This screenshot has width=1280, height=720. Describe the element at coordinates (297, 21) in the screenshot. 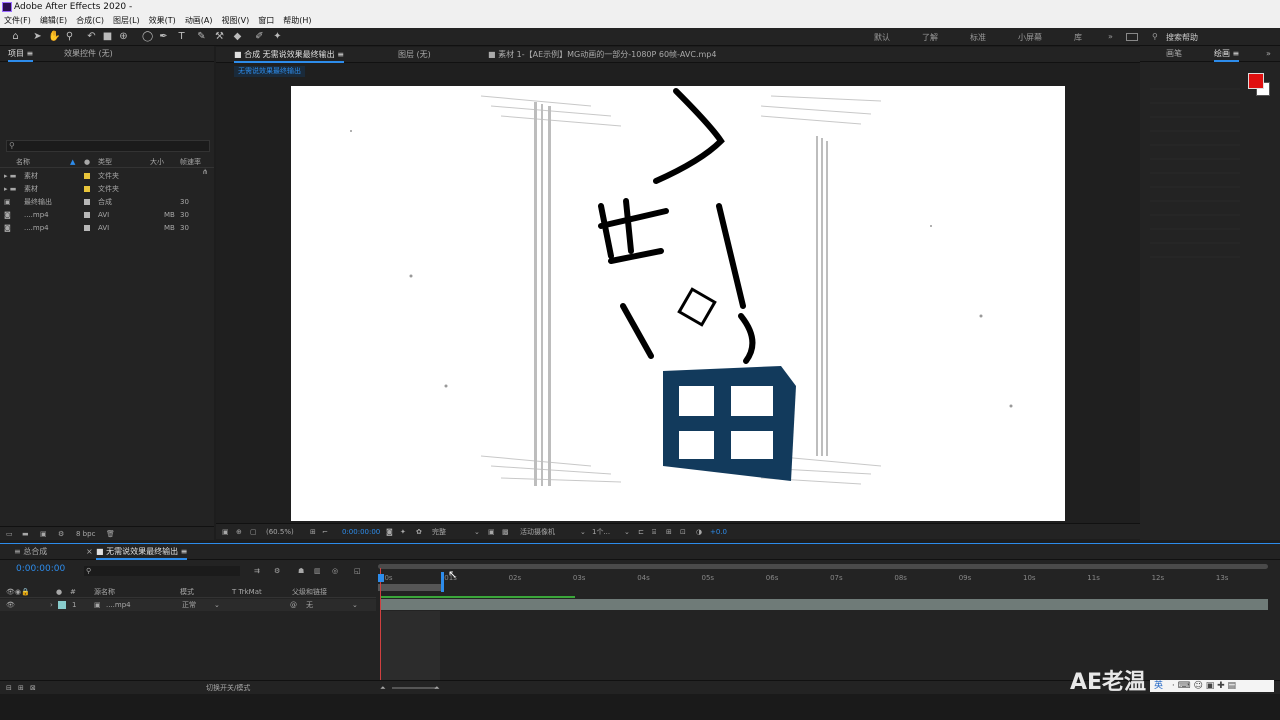

I see `menu-help: 帮助(H)` at that location.